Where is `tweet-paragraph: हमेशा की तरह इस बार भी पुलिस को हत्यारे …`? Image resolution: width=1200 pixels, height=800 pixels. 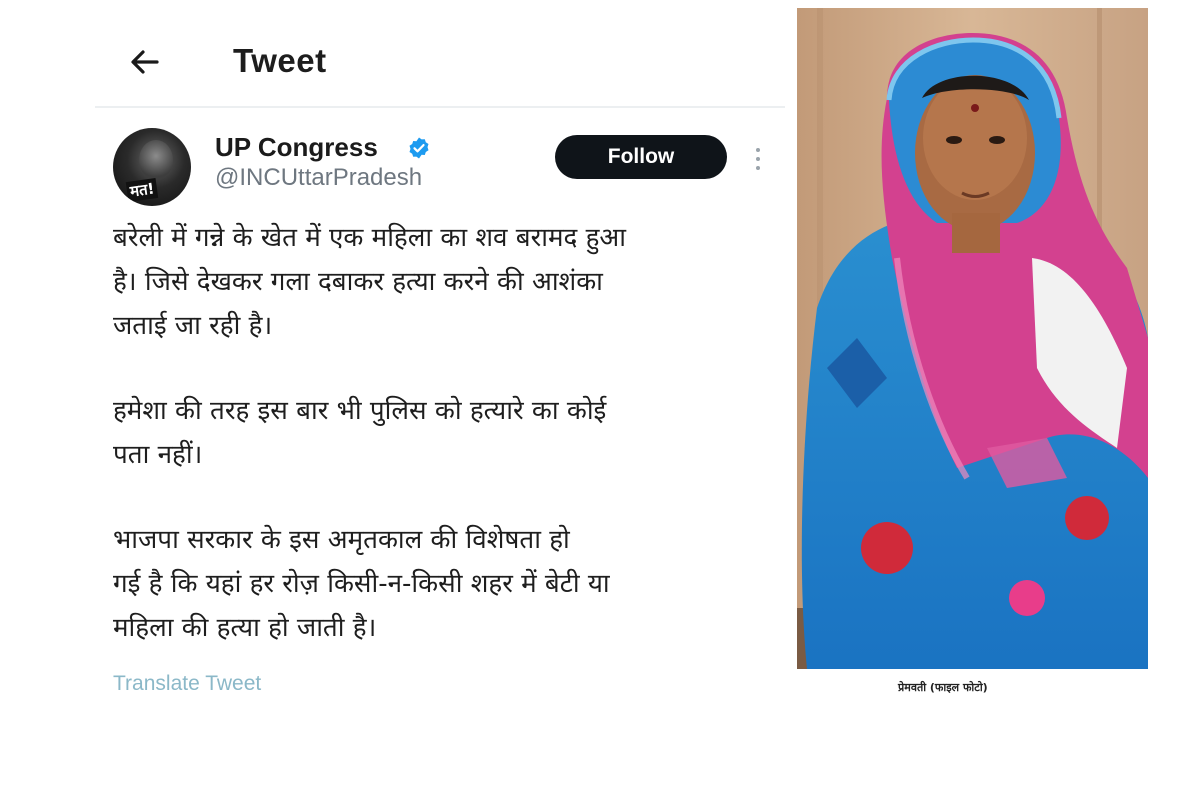 tweet-paragraph: हमेशा की तरह इस बार भी पुलिस को हत्यारे … is located at coordinates (360, 433).